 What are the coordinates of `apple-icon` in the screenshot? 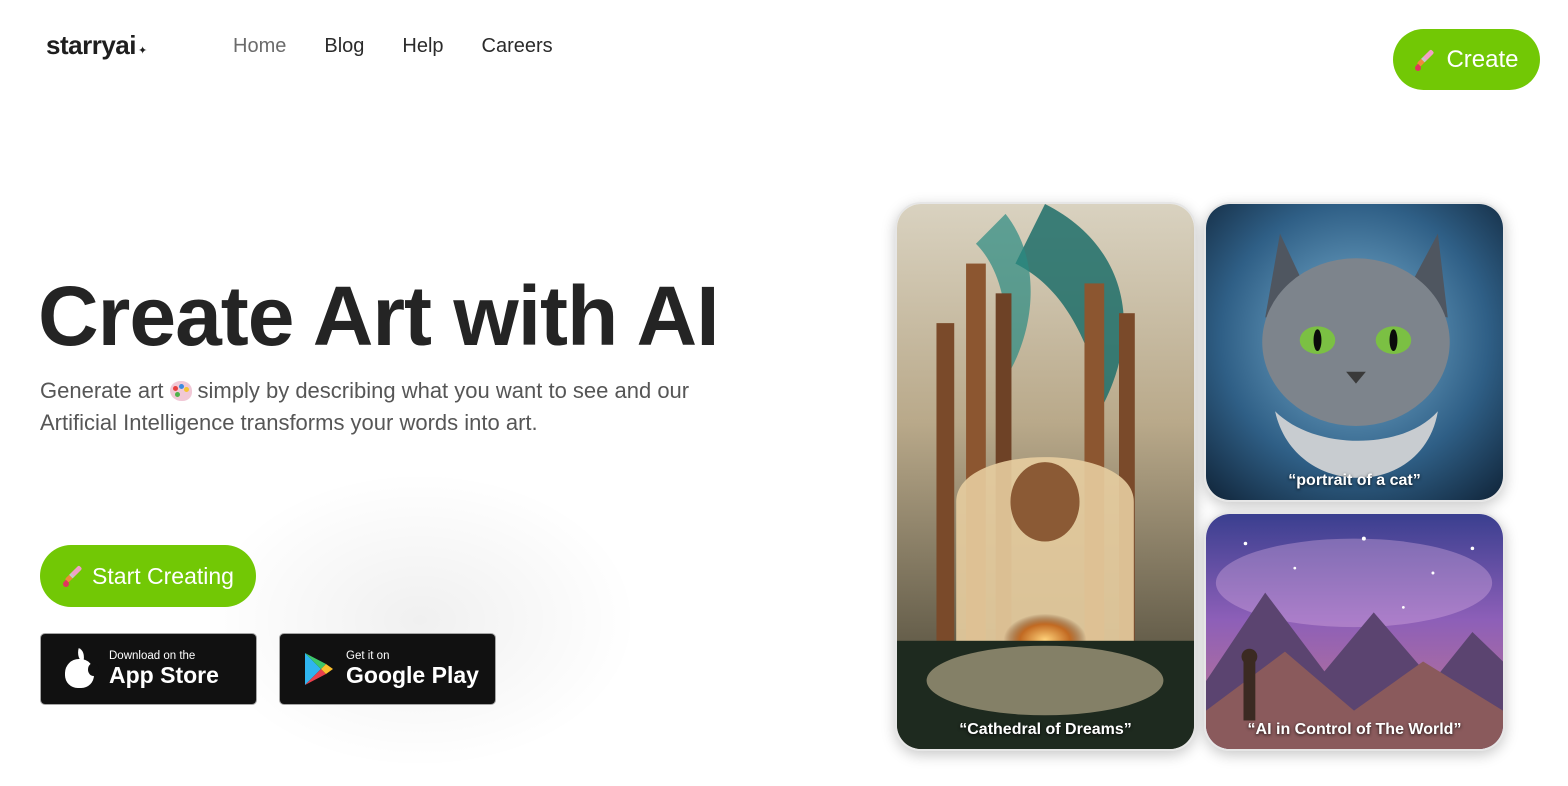 It's located at (81, 668).